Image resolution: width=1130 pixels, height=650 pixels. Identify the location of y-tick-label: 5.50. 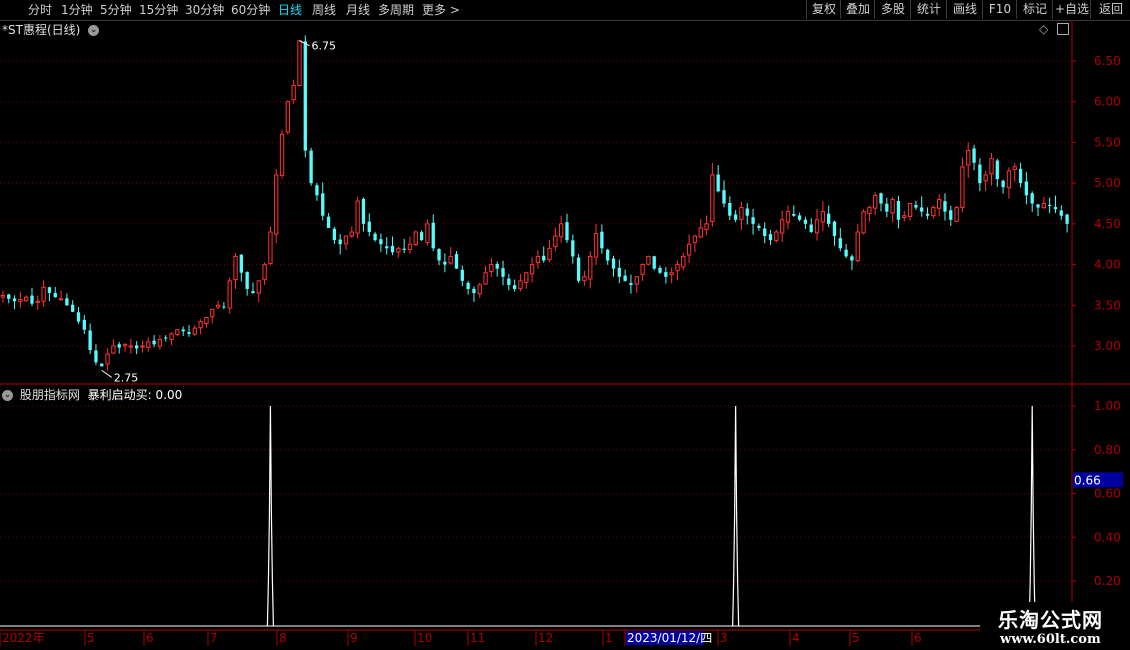
(1107, 142).